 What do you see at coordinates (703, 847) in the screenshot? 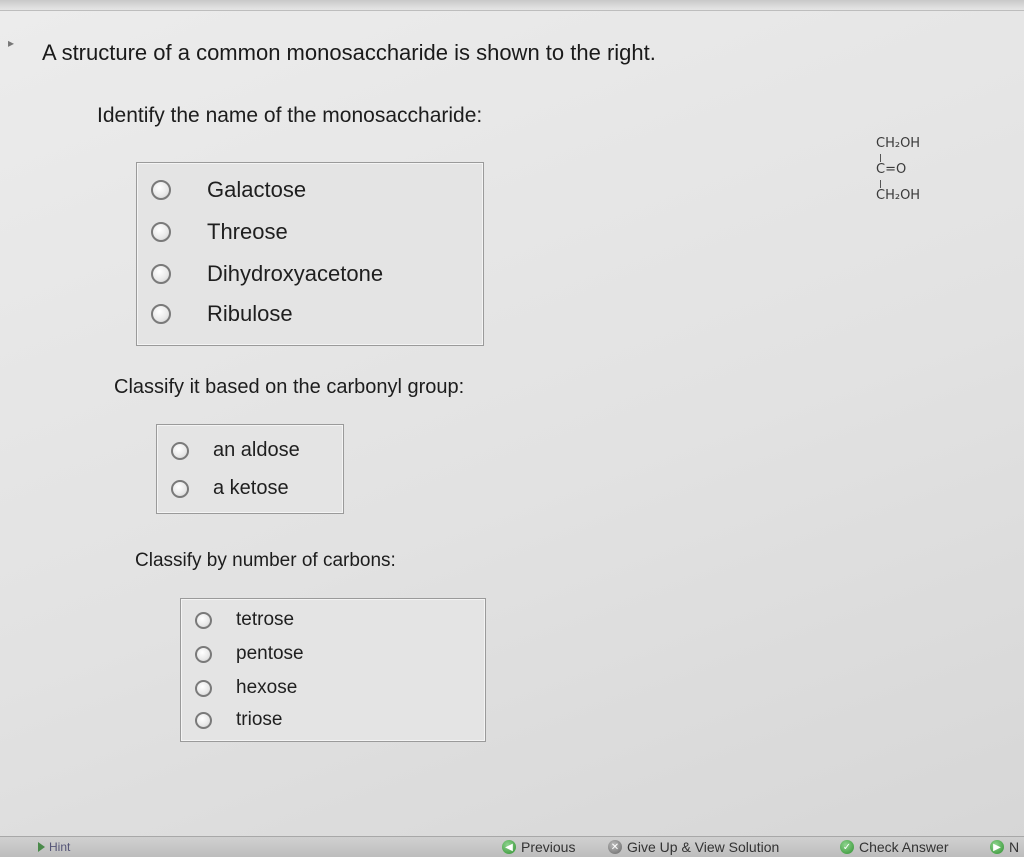
I see `give-up-label: Give Up & View Solution` at bounding box center [703, 847].